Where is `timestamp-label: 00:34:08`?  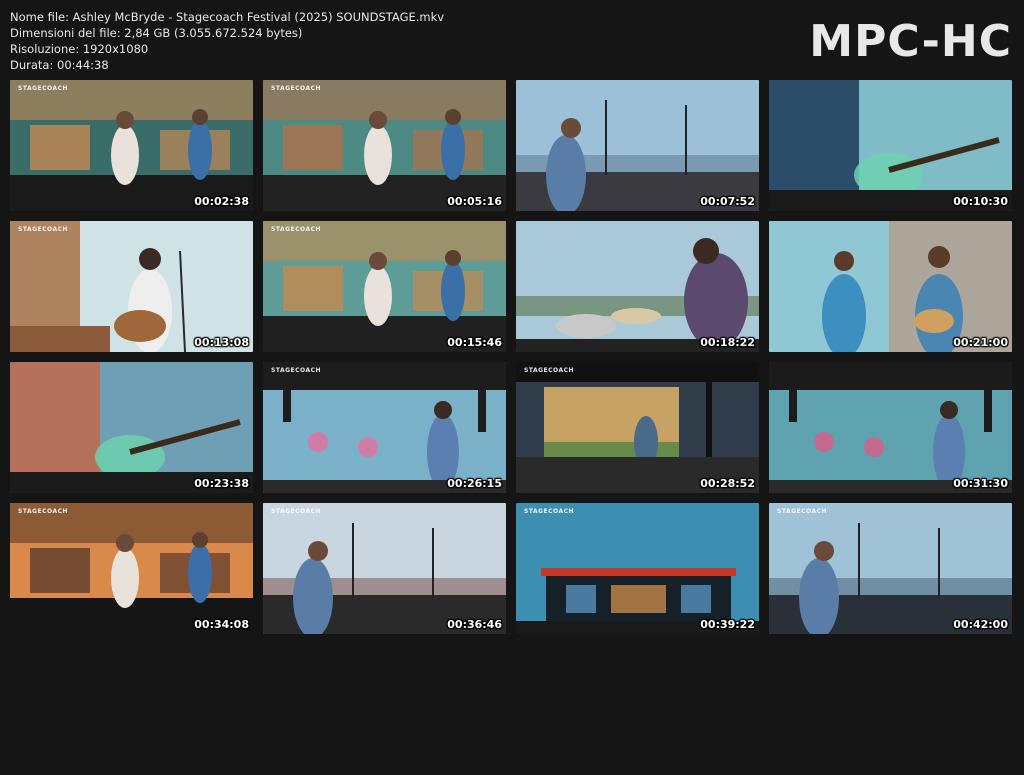 timestamp-label: 00:34:08 is located at coordinates (221, 624).